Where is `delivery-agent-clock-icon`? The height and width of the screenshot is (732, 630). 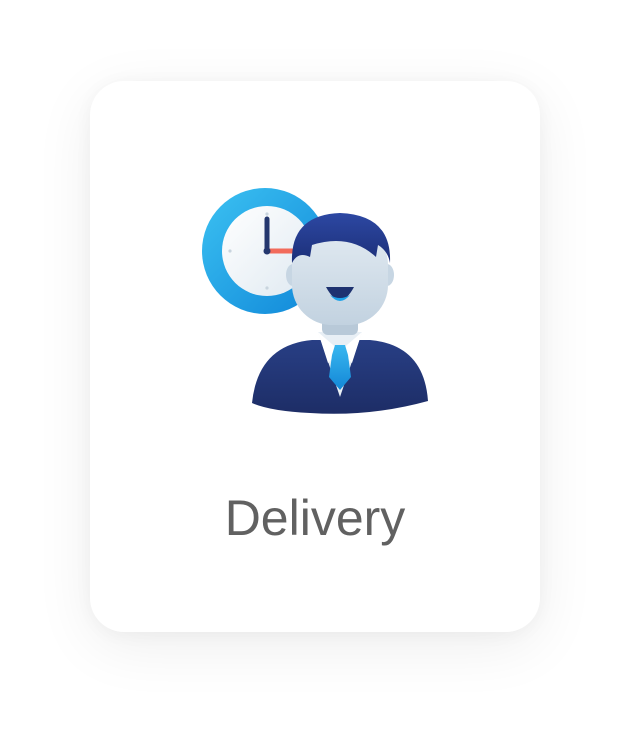 delivery-agent-clock-icon is located at coordinates (315, 301).